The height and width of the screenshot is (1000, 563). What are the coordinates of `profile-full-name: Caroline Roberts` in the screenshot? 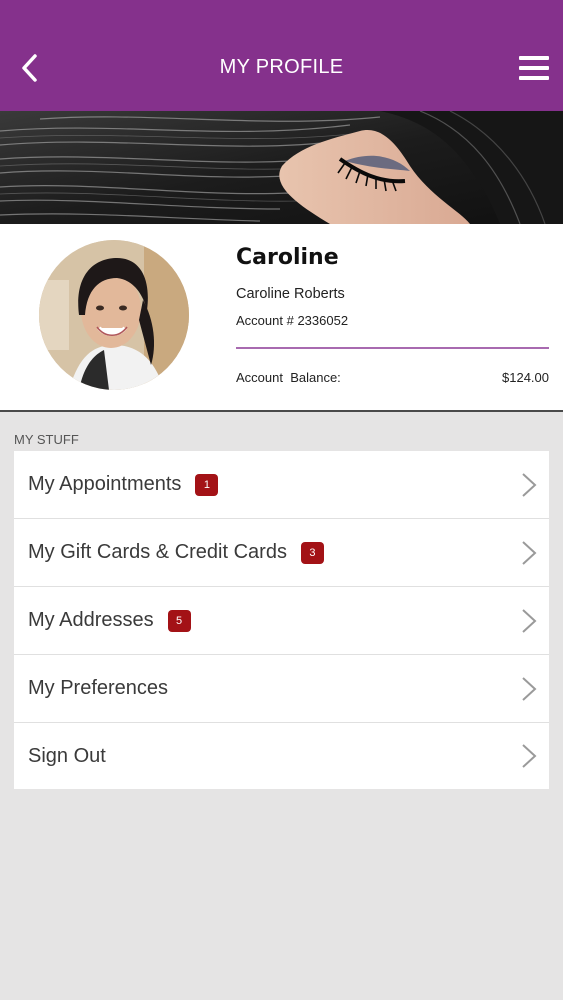 It's located at (290, 294).